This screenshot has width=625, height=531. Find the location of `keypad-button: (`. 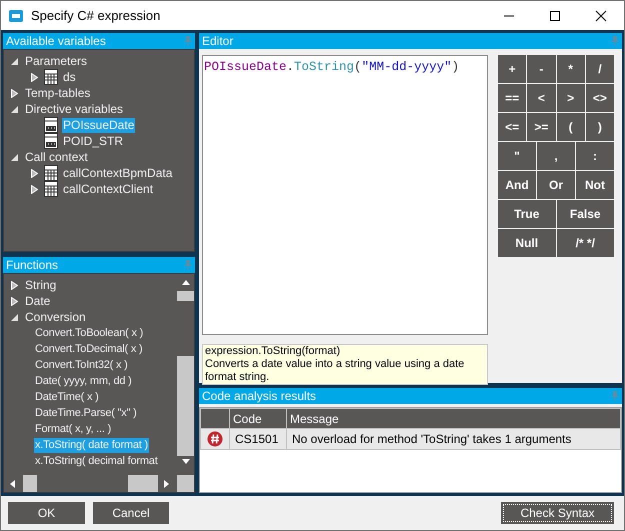

keypad-button: ( is located at coordinates (570, 127).